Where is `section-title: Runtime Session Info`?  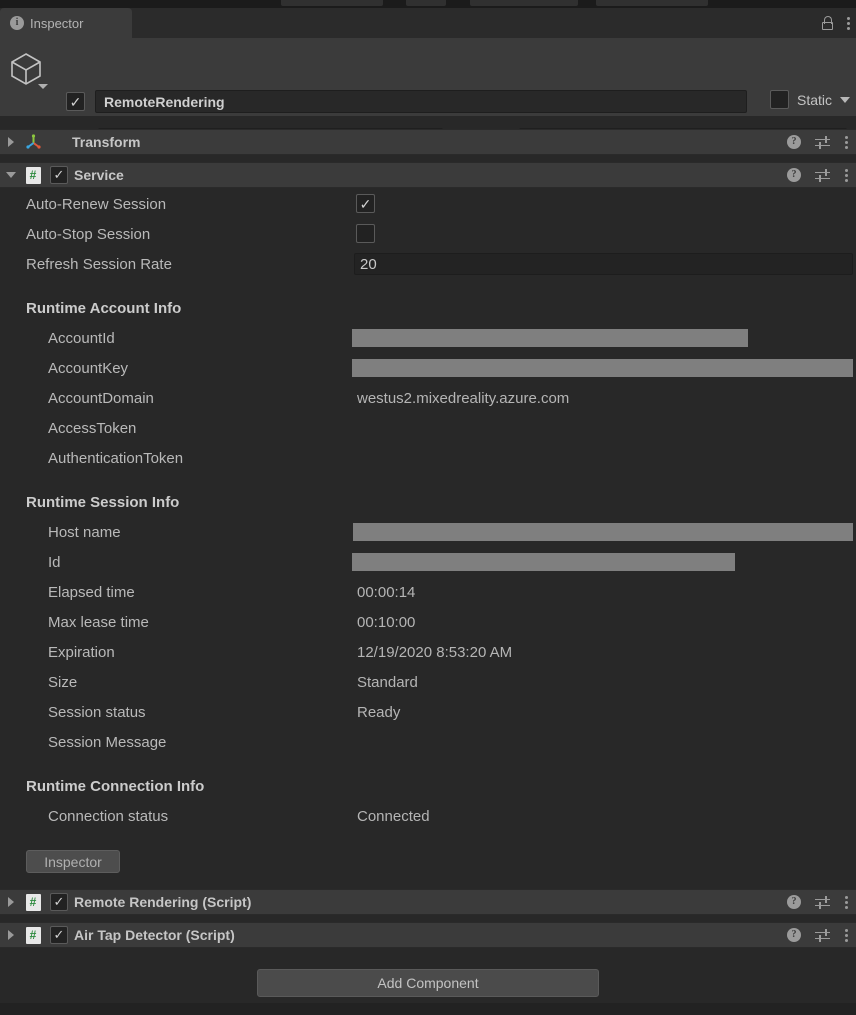
section-title: Runtime Session Info is located at coordinates (103, 502).